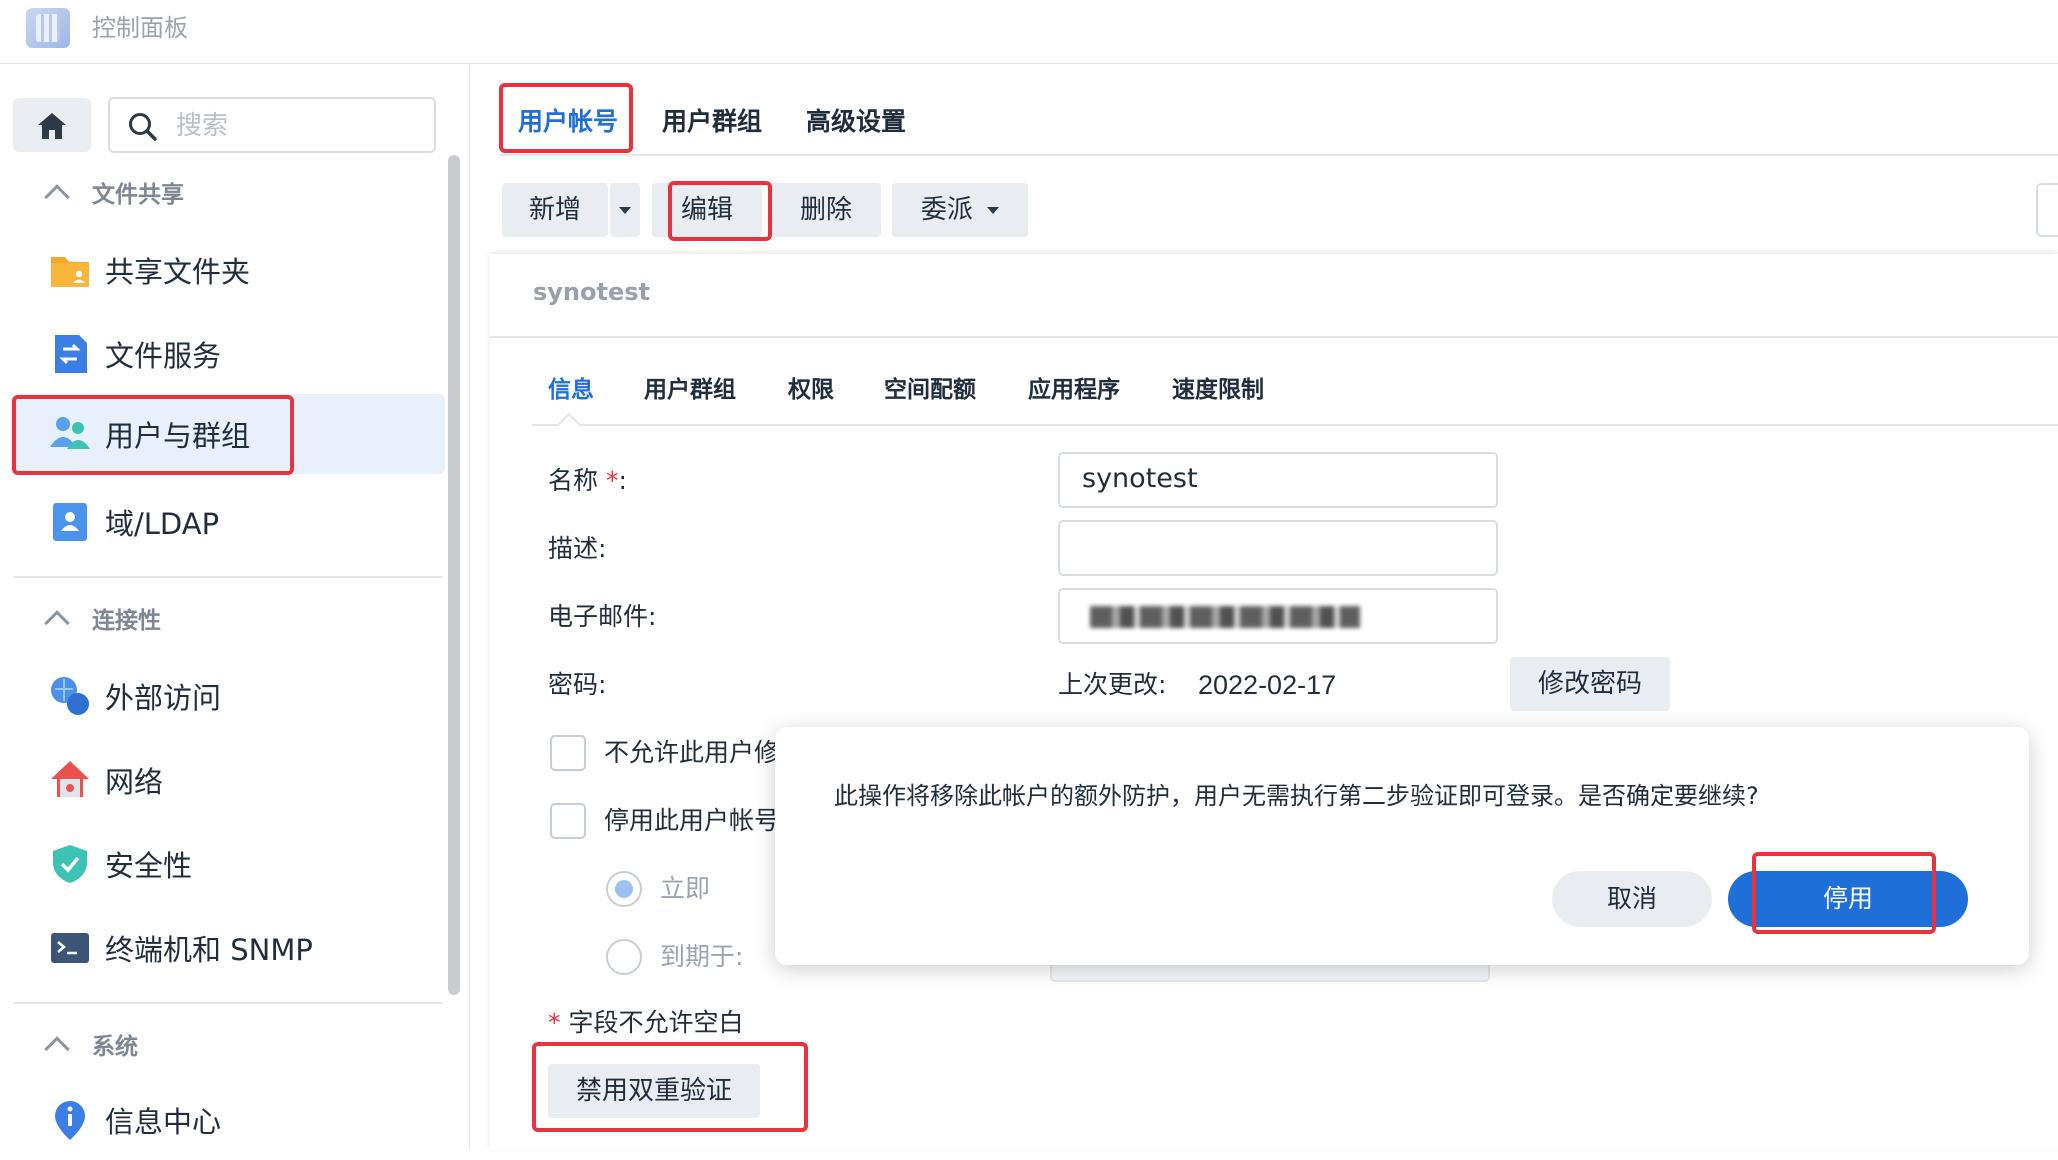  Describe the element at coordinates (140, 28) in the screenshot. I see `window-title: 控制面板` at that location.